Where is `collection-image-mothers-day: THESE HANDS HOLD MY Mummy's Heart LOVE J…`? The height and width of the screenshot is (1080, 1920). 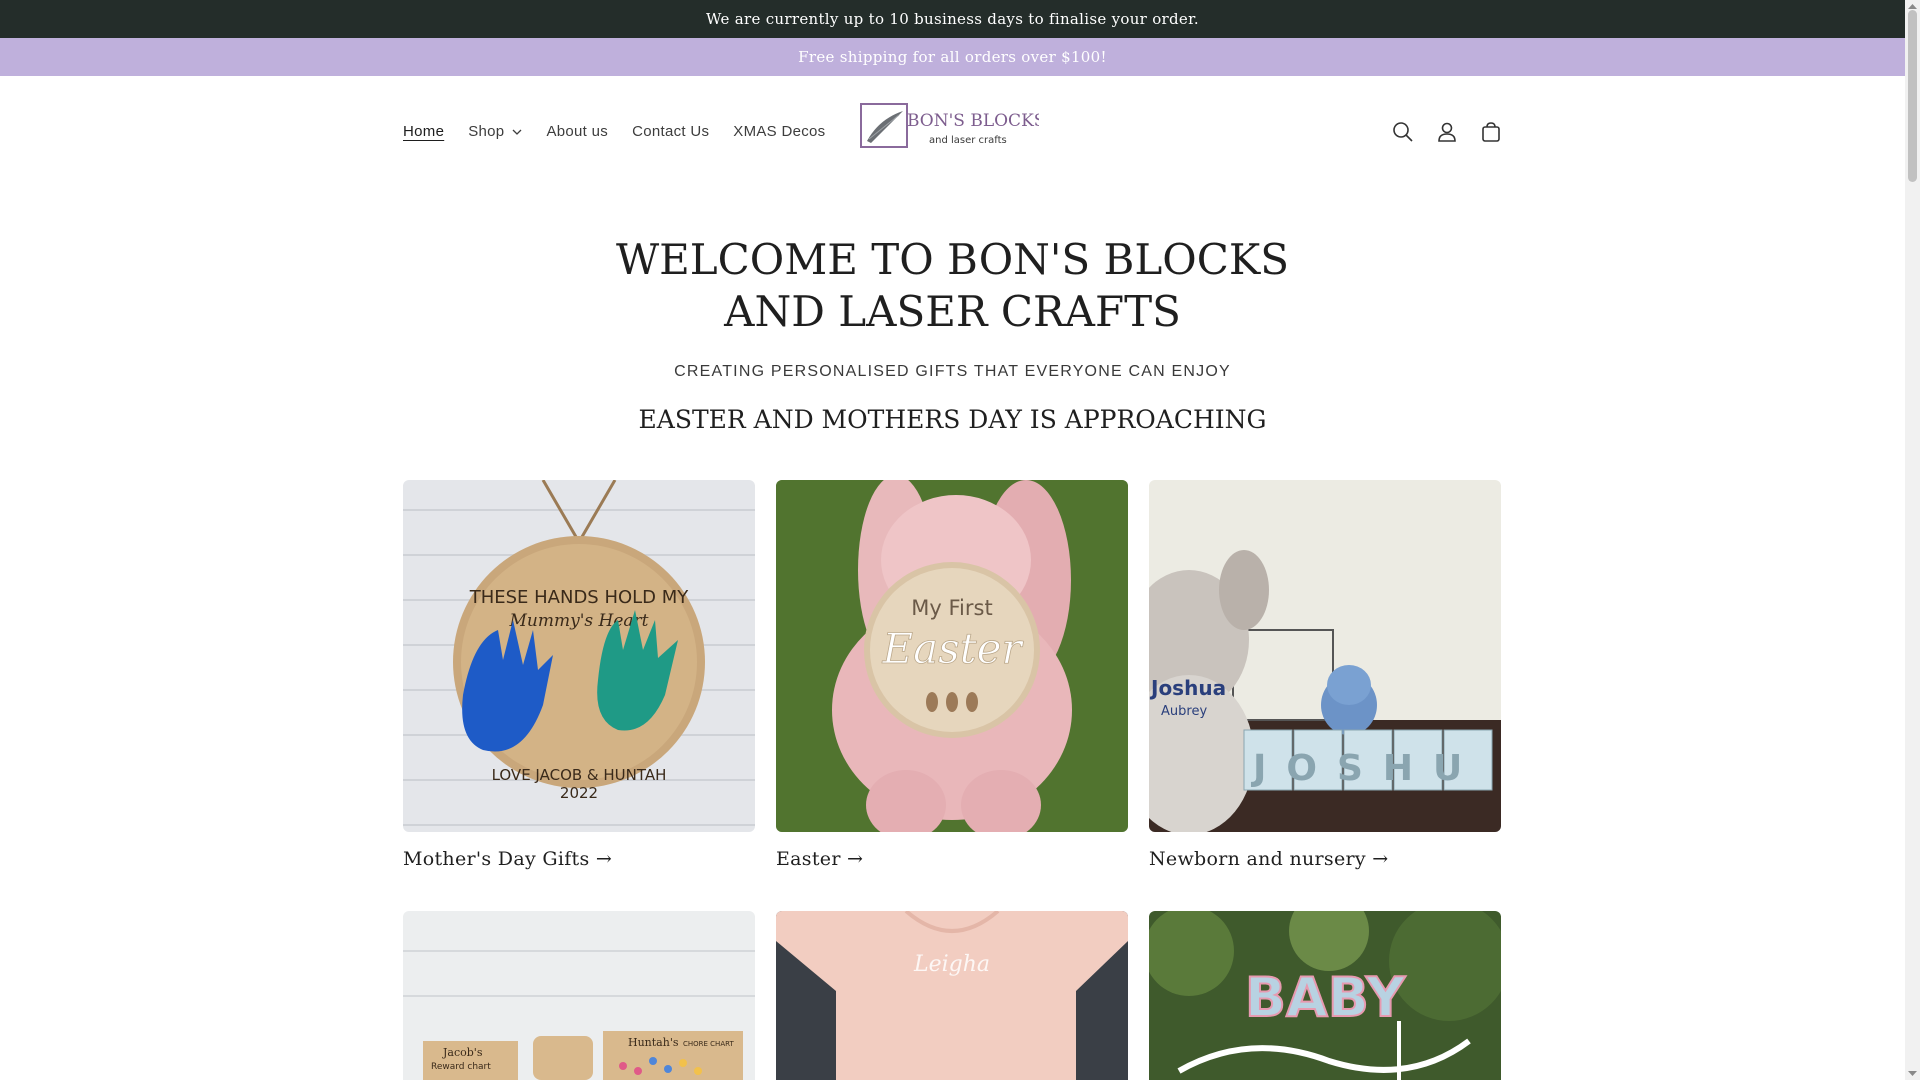 collection-image-mothers-day: THESE HANDS HOLD MY Mummy's Heart LOVE J… is located at coordinates (579, 656).